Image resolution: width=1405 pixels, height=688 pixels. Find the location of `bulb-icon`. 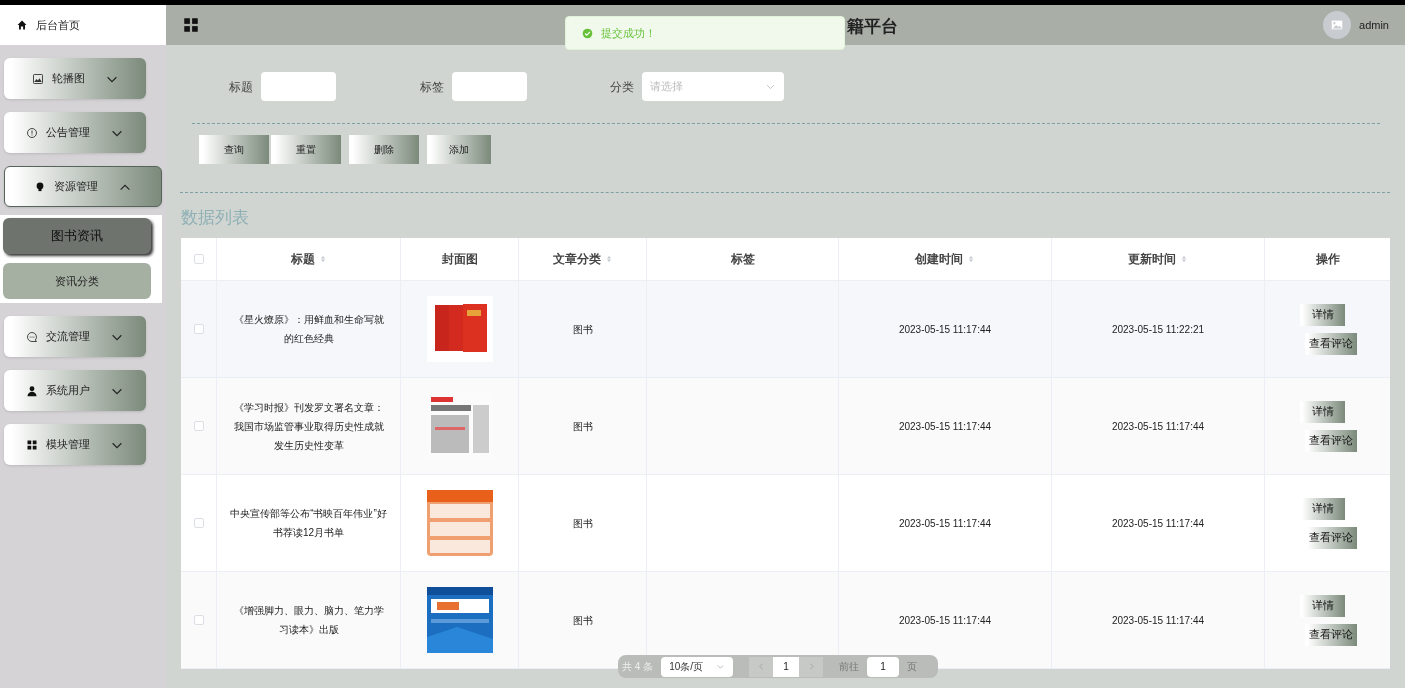

bulb-icon is located at coordinates (40, 186).